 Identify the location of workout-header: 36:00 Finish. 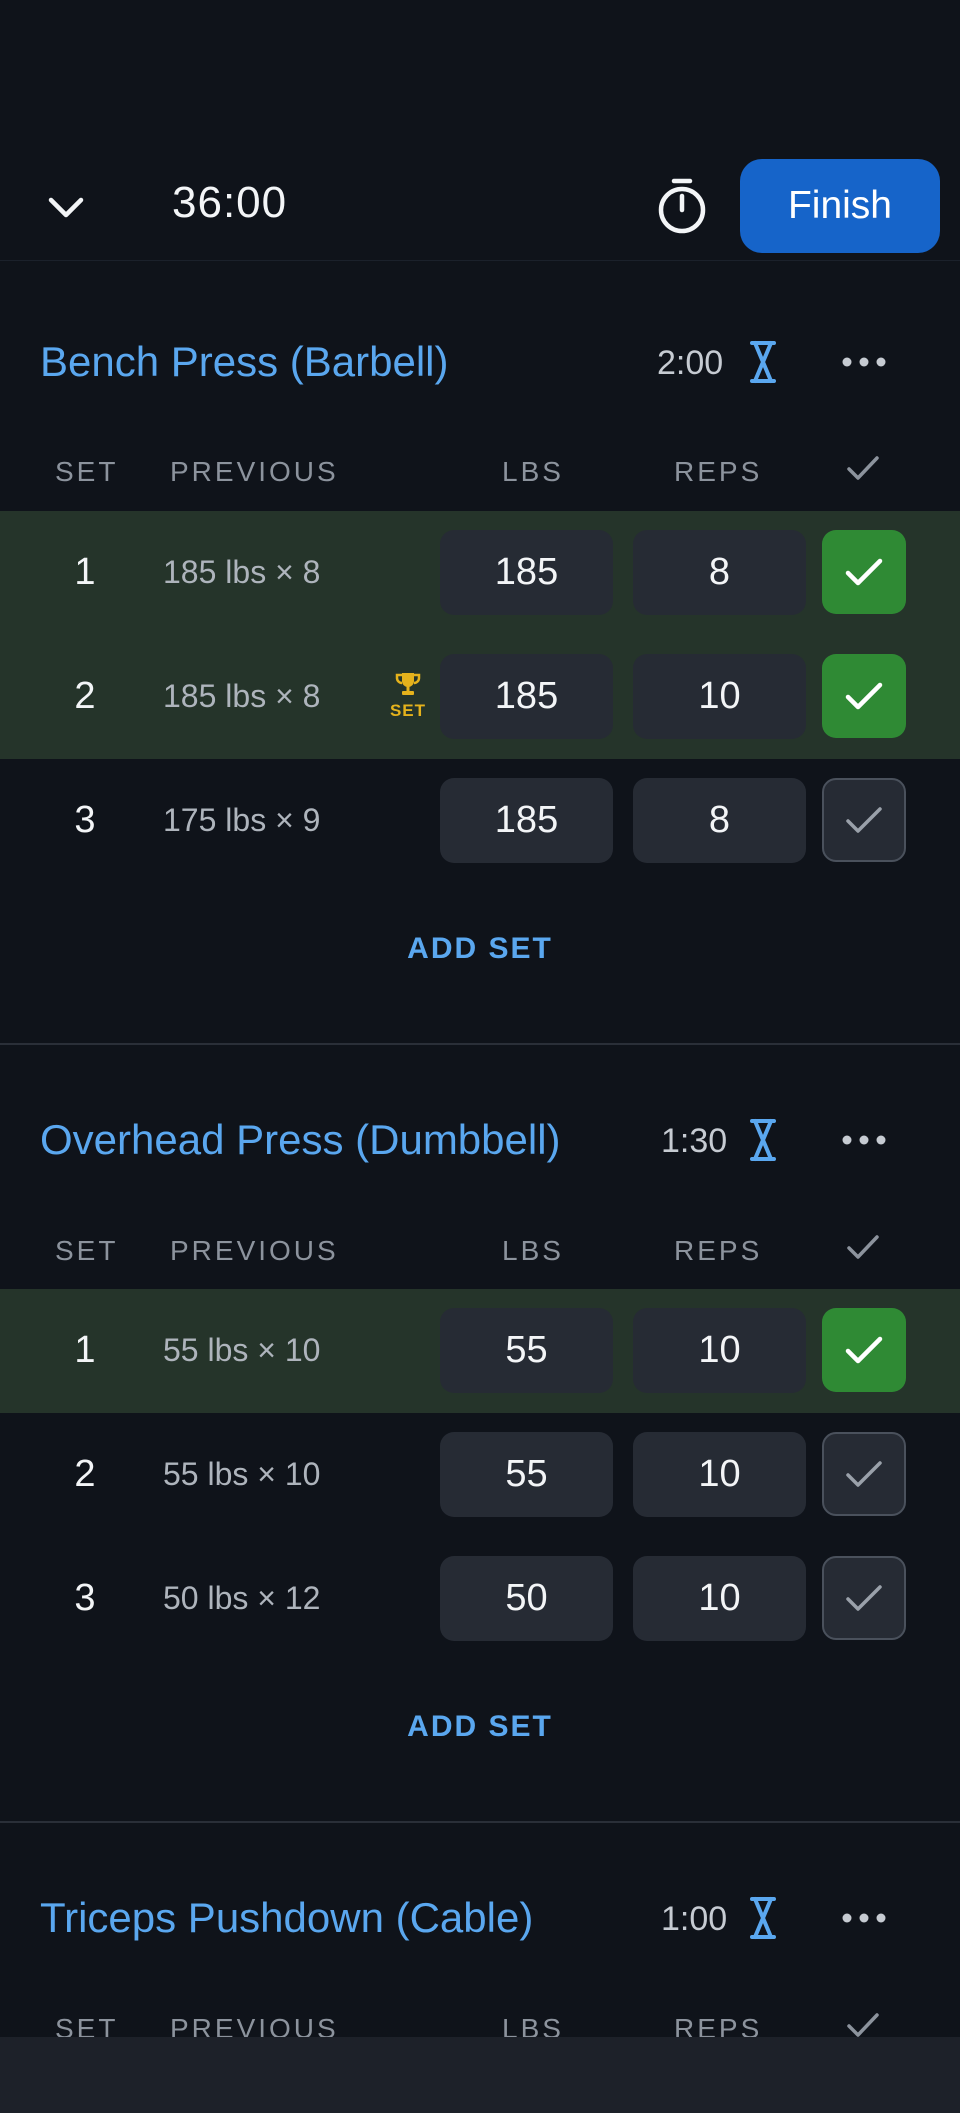
(480, 130).